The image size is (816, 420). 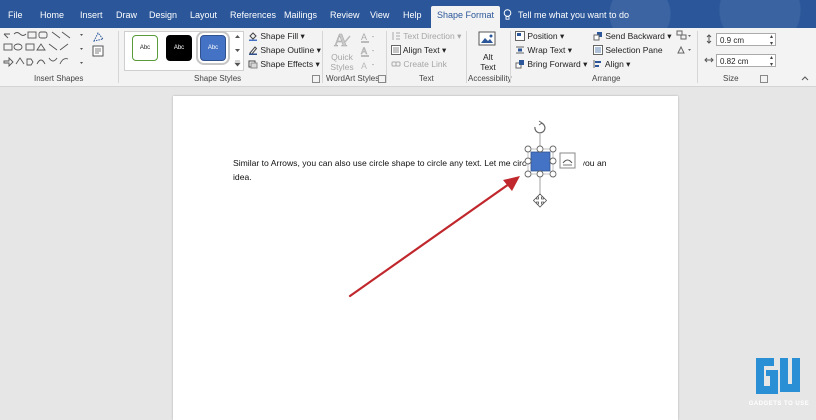 I want to click on shape-outline-button: Shape Outline ▾, so click(x=284, y=50).